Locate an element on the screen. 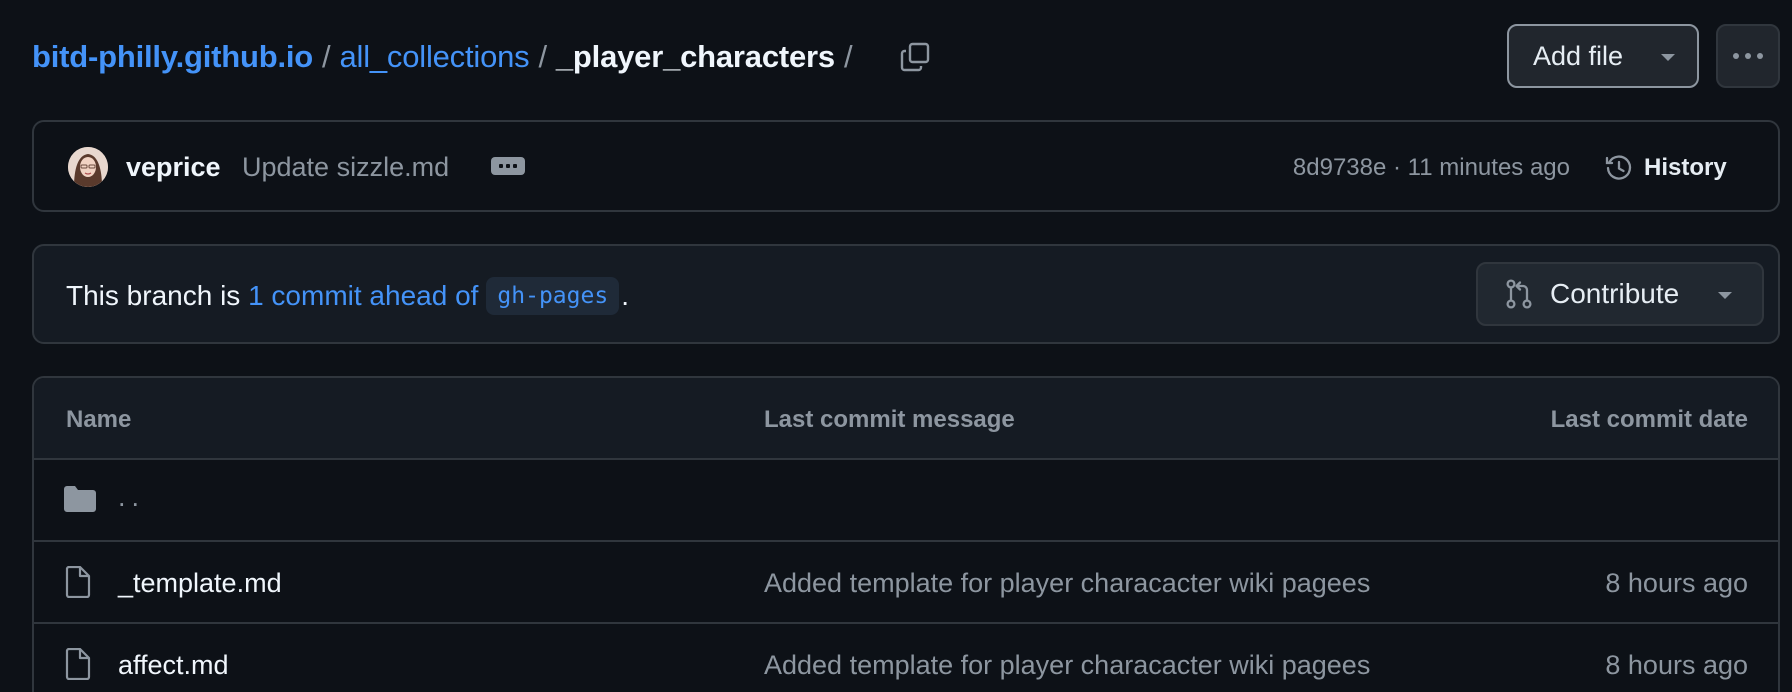 The width and height of the screenshot is (1792, 692). column-header-message: Last commit message is located at coordinates (889, 419).